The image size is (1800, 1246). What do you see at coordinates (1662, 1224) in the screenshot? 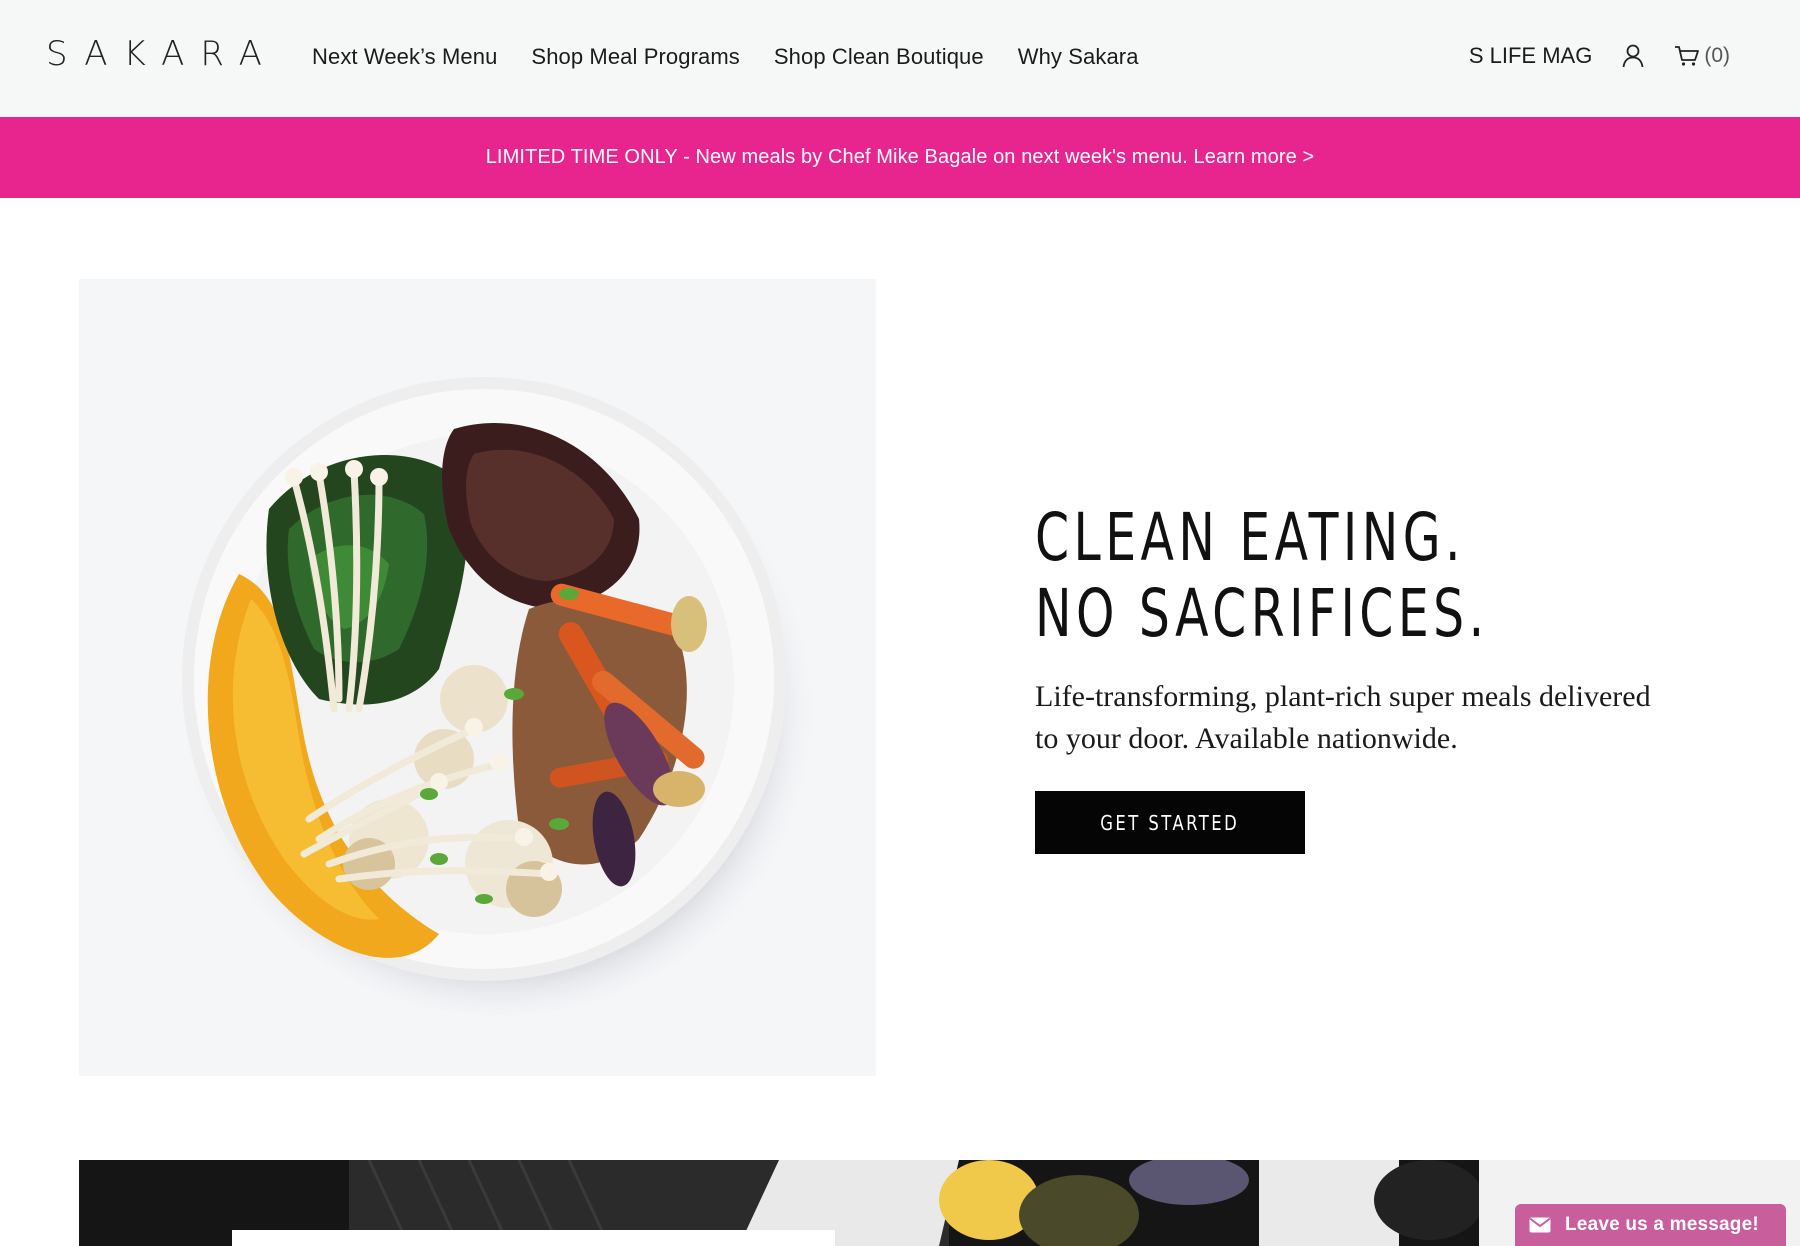
I see `leave-message-label: Leave us a message!` at bounding box center [1662, 1224].